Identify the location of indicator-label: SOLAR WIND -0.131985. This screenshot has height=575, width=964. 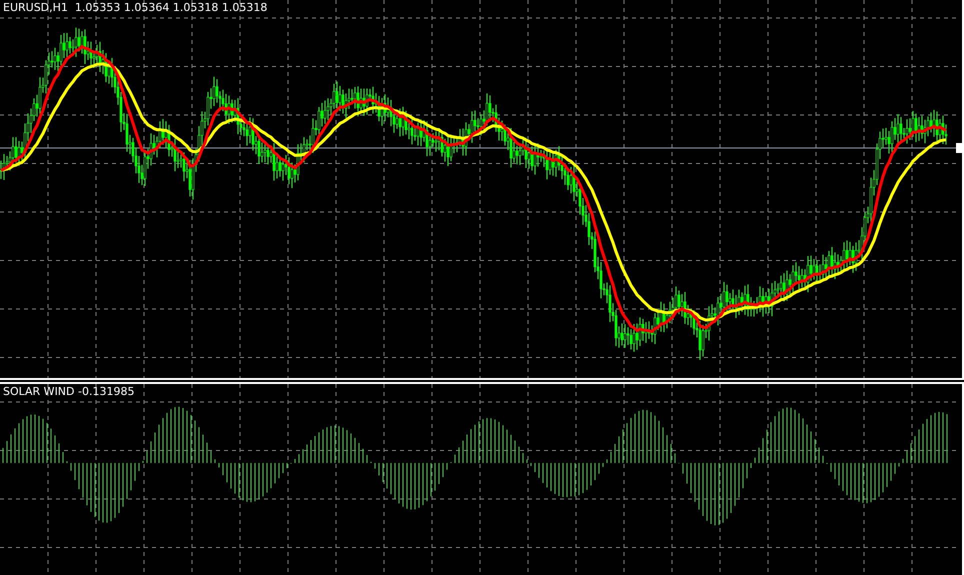
(68, 392).